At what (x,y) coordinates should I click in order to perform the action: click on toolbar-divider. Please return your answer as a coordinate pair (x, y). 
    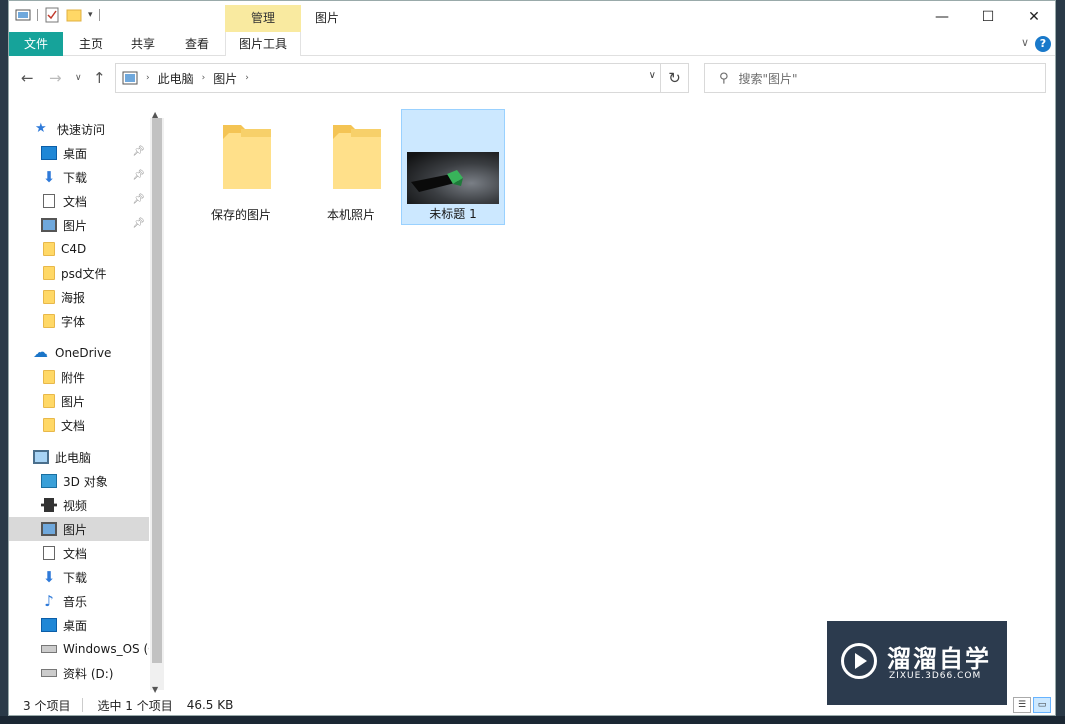
    Looking at the image, I should click on (99, 15).